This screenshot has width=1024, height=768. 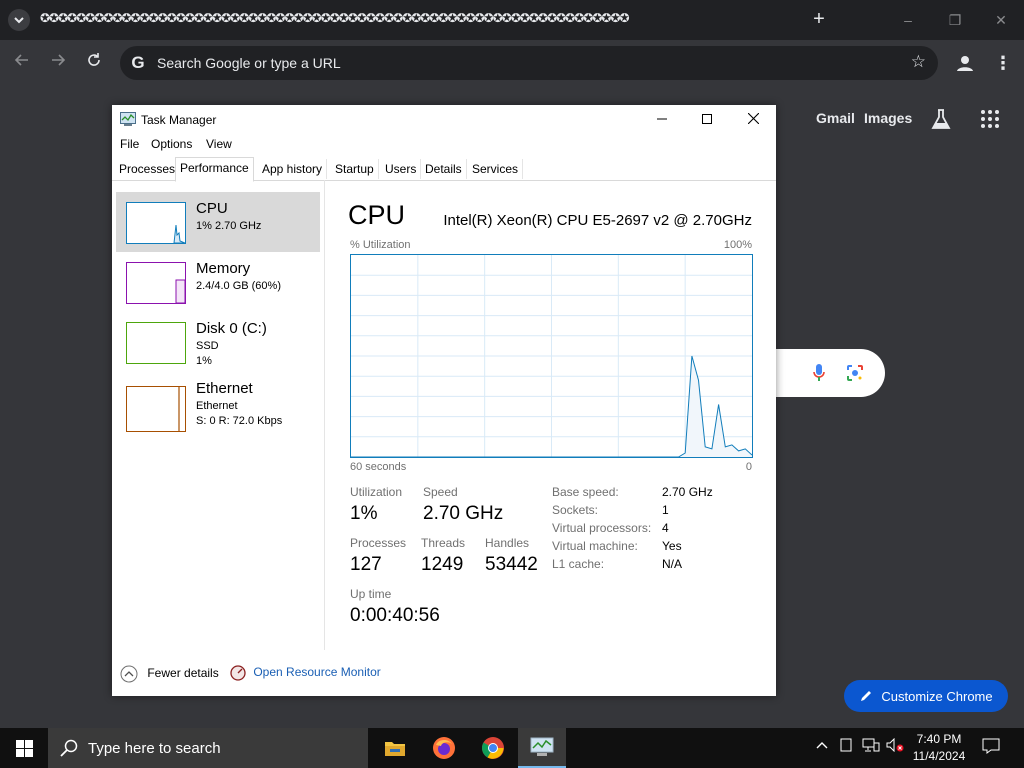 I want to click on reload-button, so click(x=94, y=63).